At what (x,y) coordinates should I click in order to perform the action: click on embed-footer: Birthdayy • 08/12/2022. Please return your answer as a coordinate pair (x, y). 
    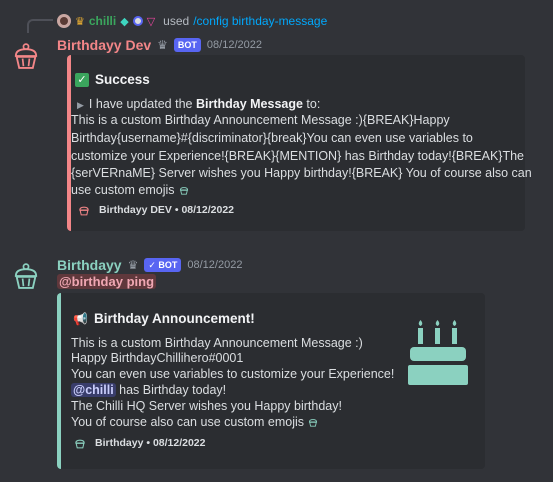
    Looking at the image, I should click on (139, 443).